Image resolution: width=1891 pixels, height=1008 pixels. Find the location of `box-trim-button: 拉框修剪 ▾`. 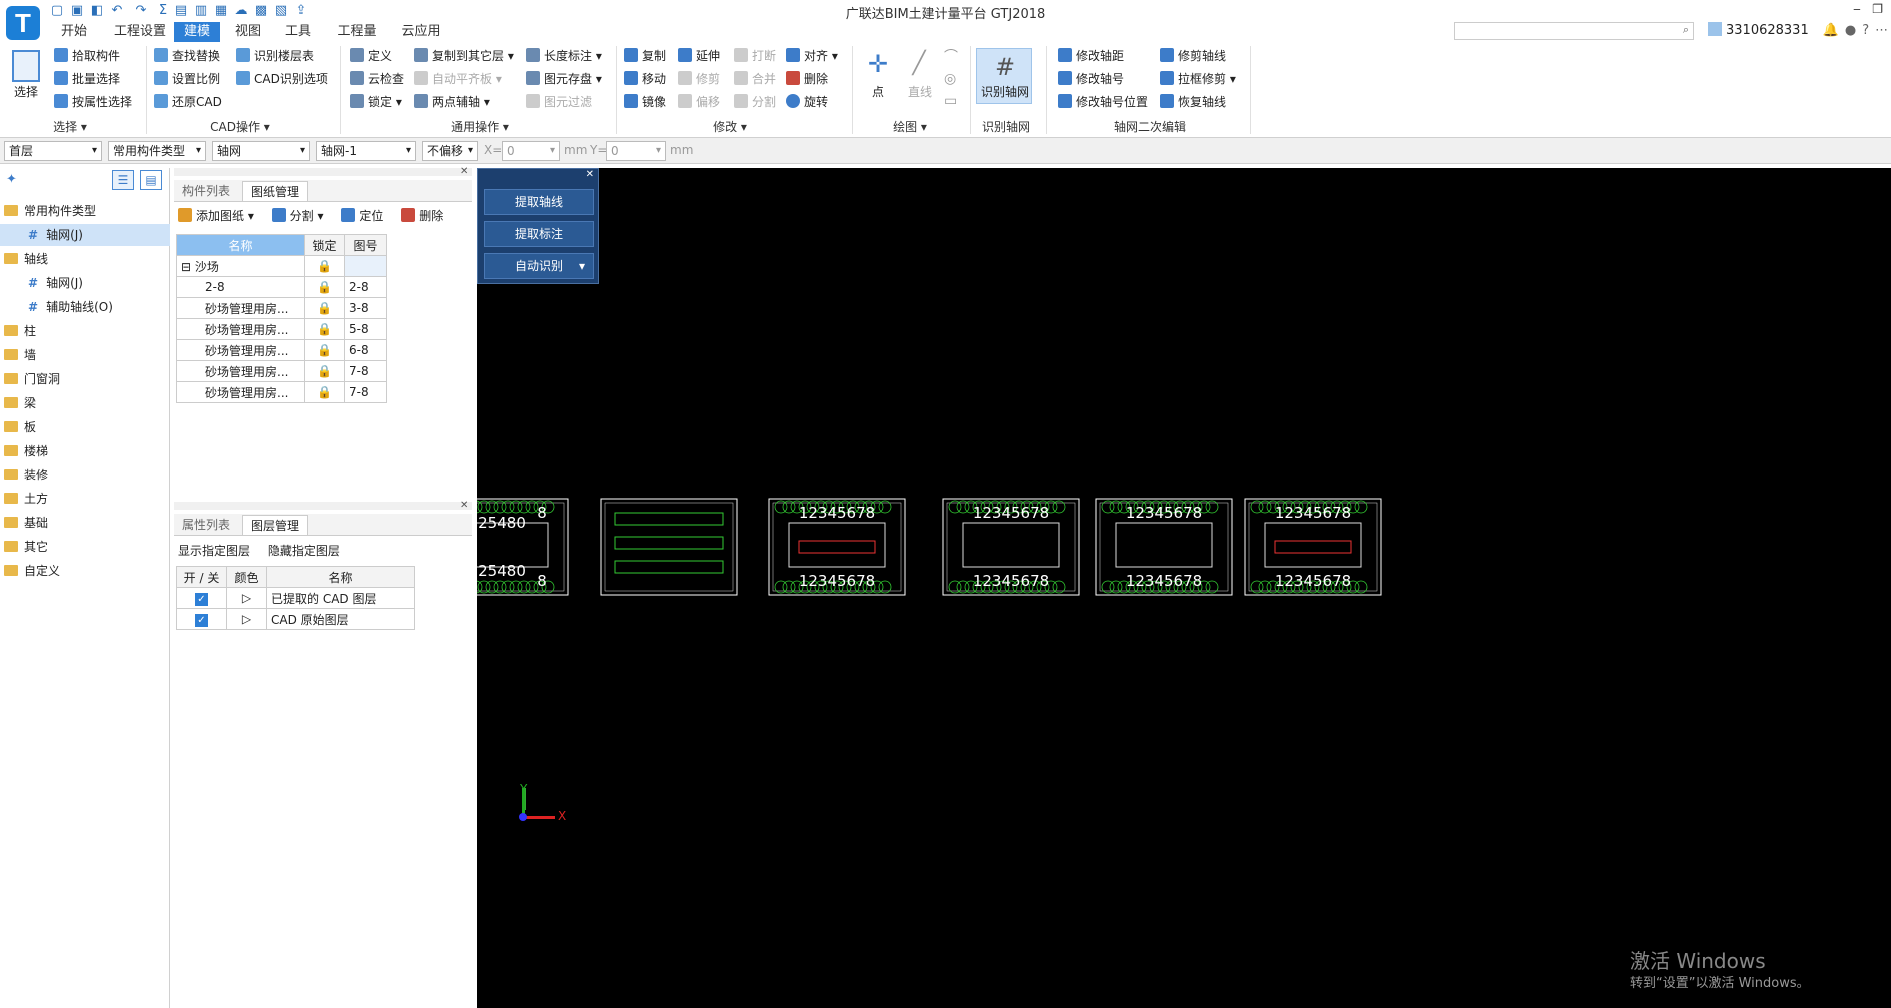

box-trim-button: 拉框修剪 ▾ is located at coordinates (1198, 79).